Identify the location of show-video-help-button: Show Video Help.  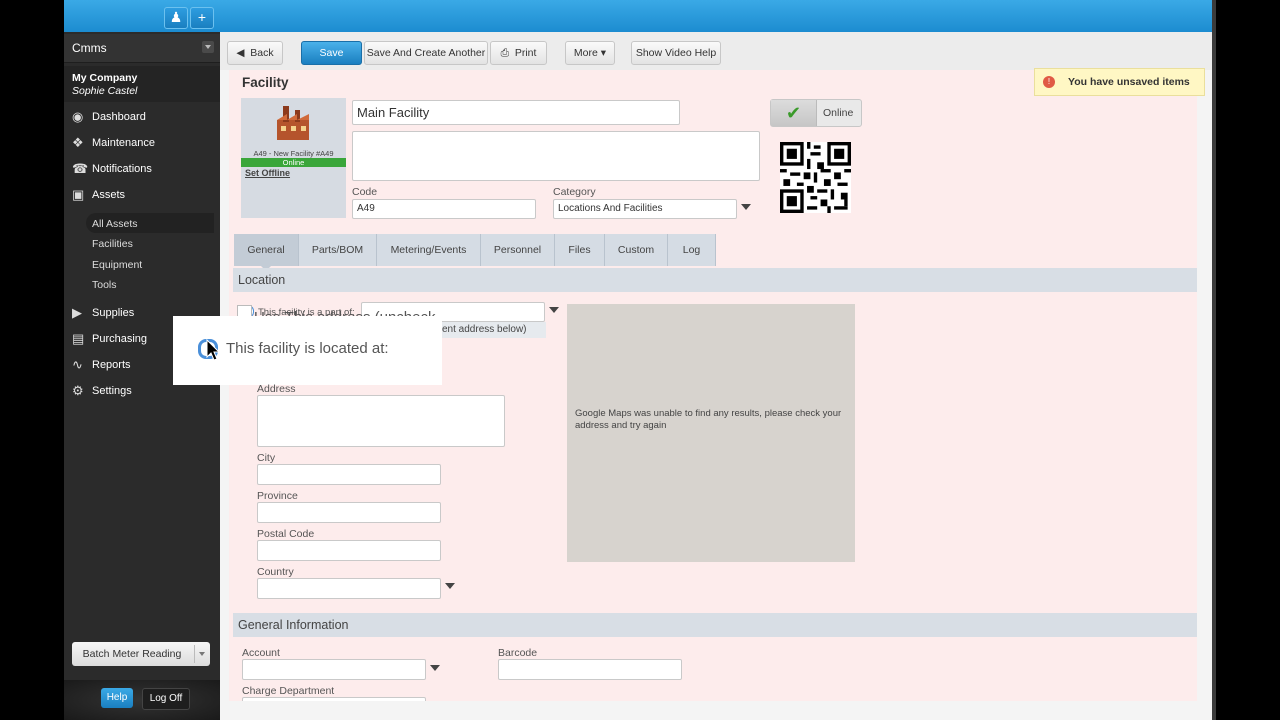
(676, 53).